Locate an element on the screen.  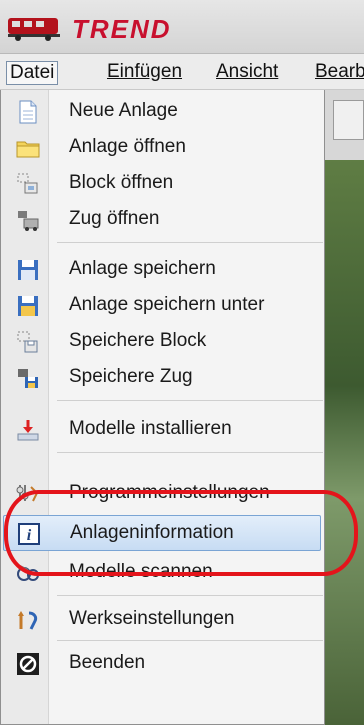
menu-item-label: Neue Anlage is located at coordinates (123, 110).